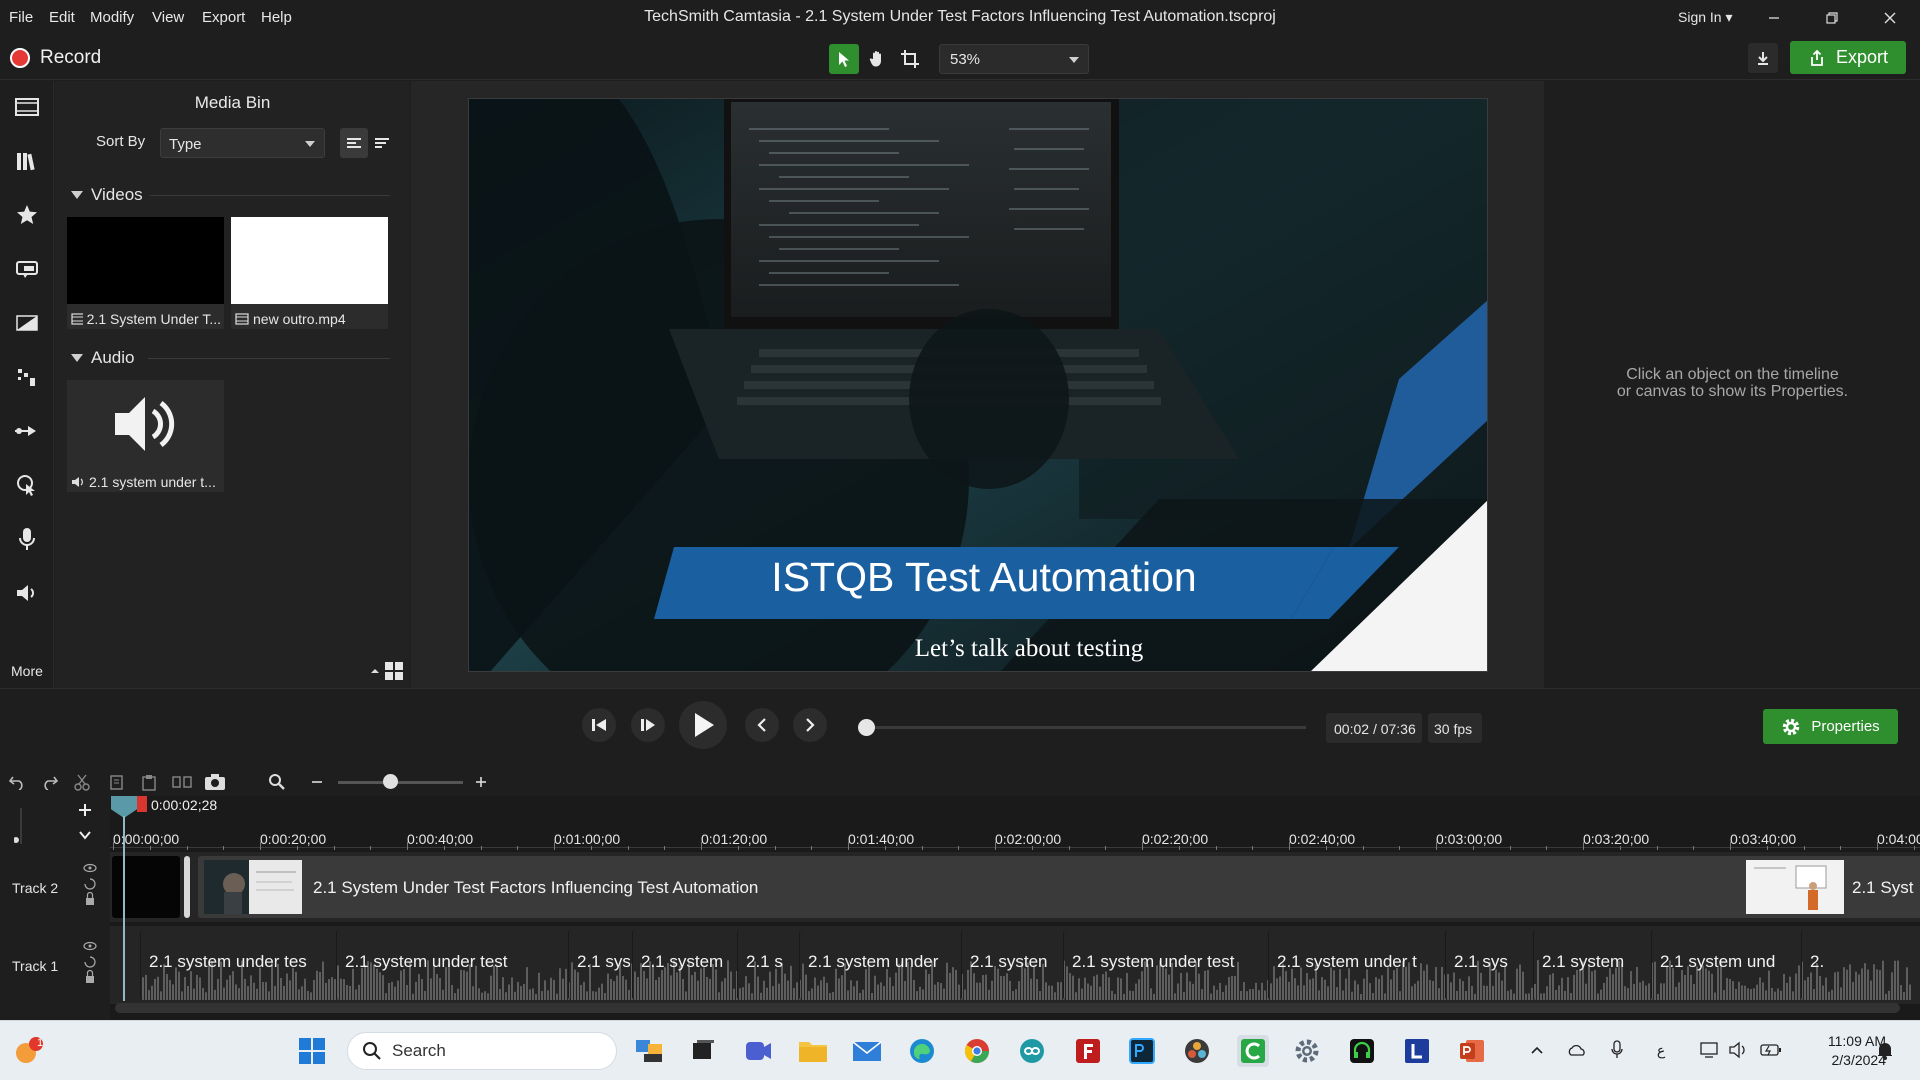 The width and height of the screenshot is (1920, 1080). Describe the element at coordinates (277, 782) in the screenshot. I see `zoom-search-icon` at that location.